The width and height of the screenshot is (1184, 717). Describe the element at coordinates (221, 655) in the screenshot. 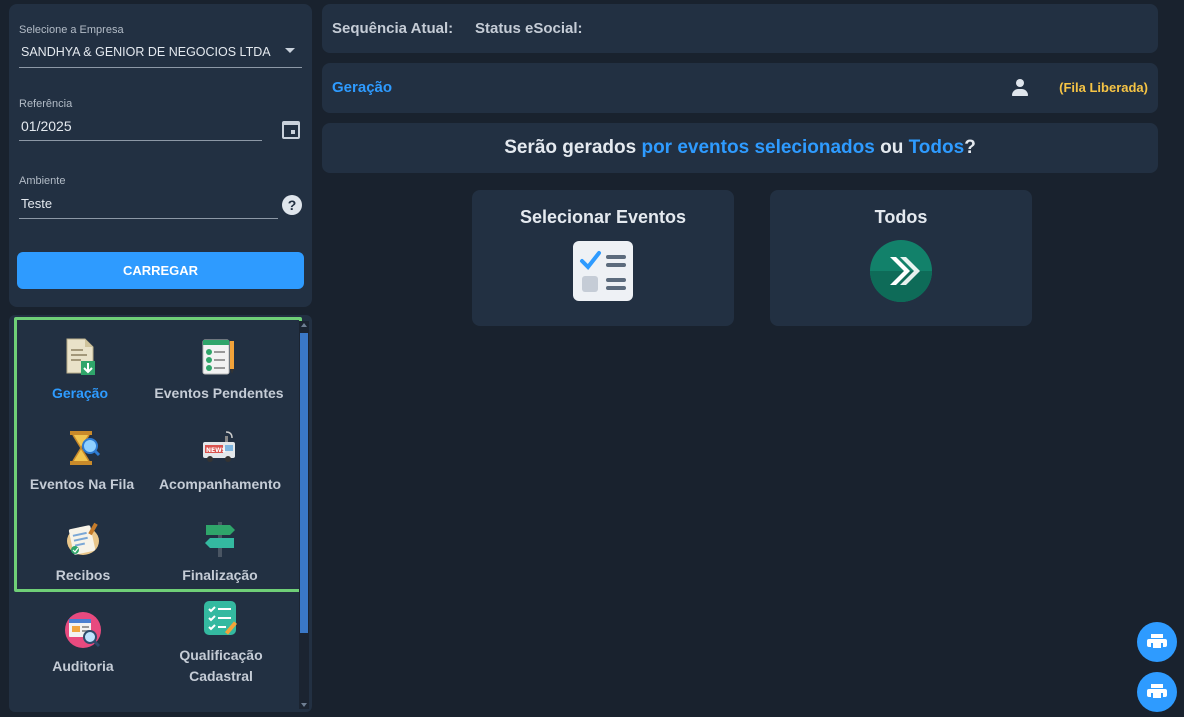

I see `menu-label-qualificacao-line1: Qualificação` at that location.